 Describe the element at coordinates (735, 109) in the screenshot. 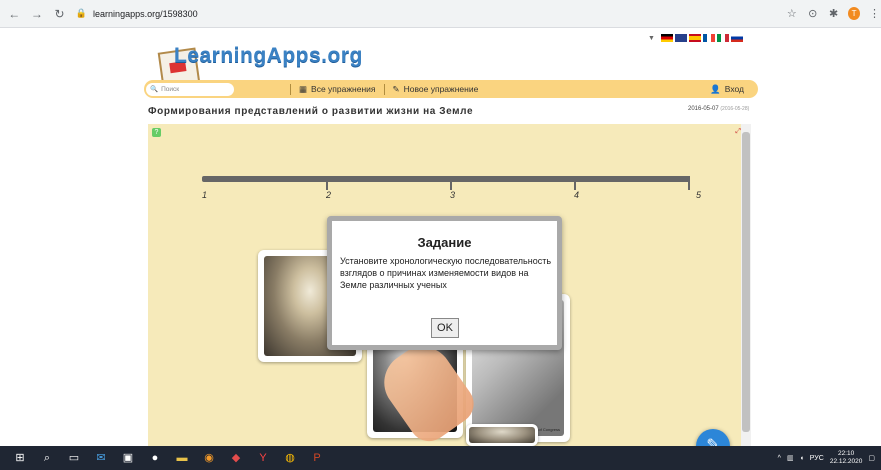

I see `date-small: (2016-05-28)` at that location.